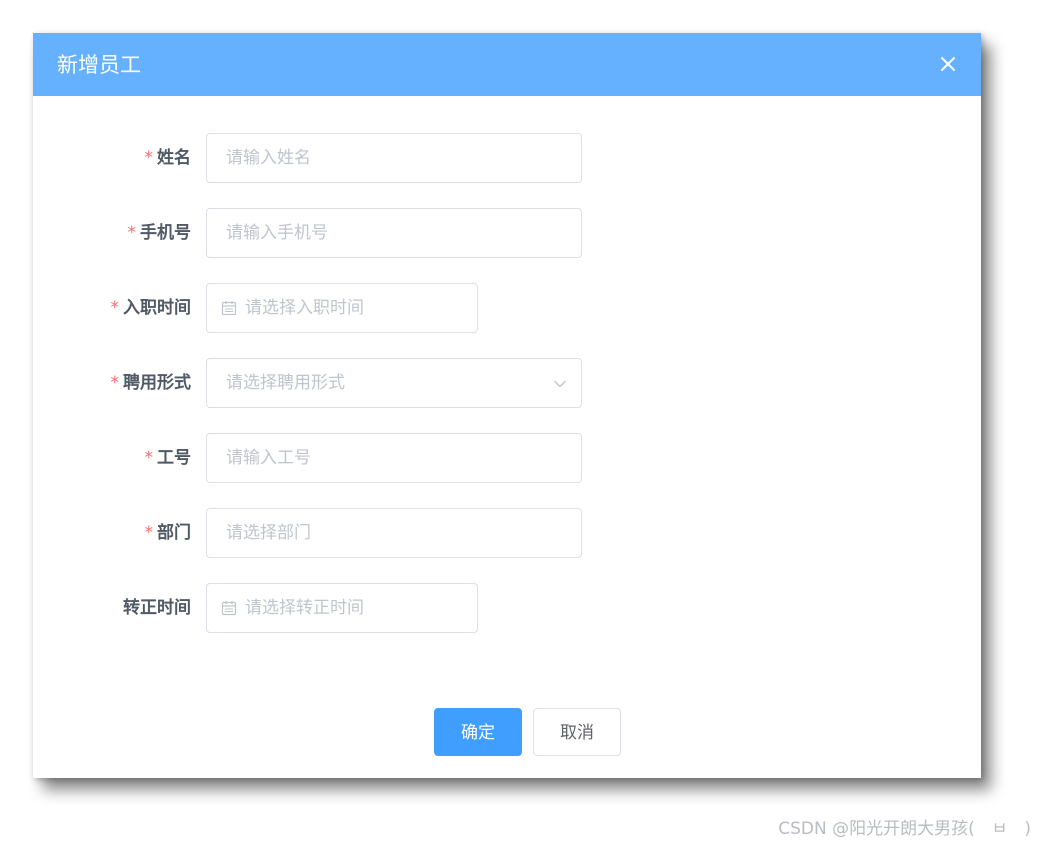 This screenshot has height=843, width=1046. I want to click on chevron-down-icon, so click(560, 384).